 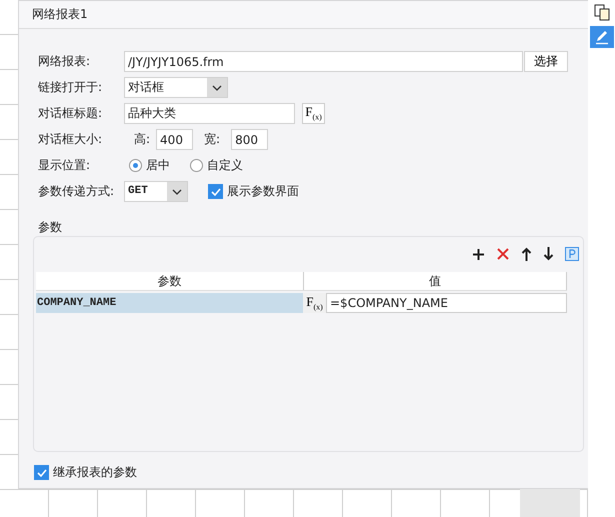 What do you see at coordinates (142, 139) in the screenshot?
I see `height-label: 高:` at bounding box center [142, 139].